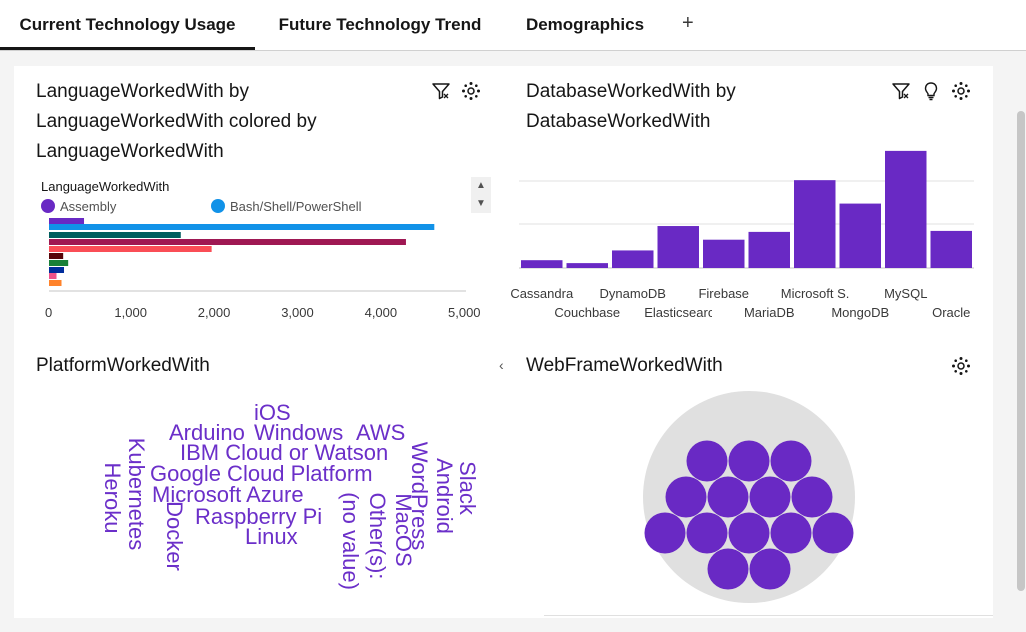 The image size is (1026, 632). What do you see at coordinates (724, 293) in the screenshot?
I see `database-x-tick-label: Firebase` at bounding box center [724, 293].